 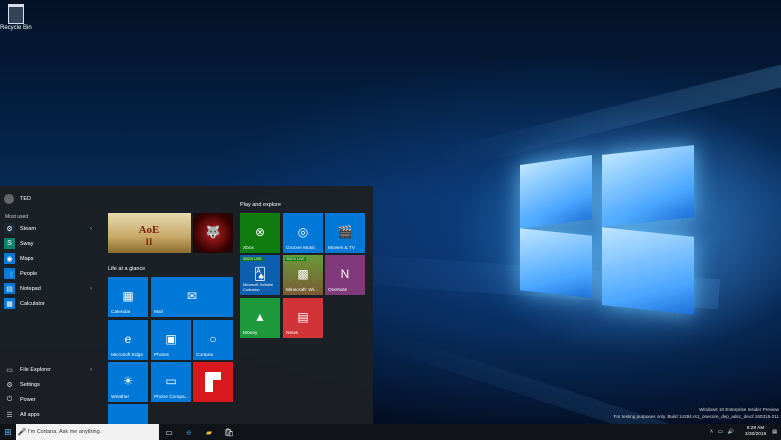 I want to click on app-label: Notepad, so click(x=30, y=288).